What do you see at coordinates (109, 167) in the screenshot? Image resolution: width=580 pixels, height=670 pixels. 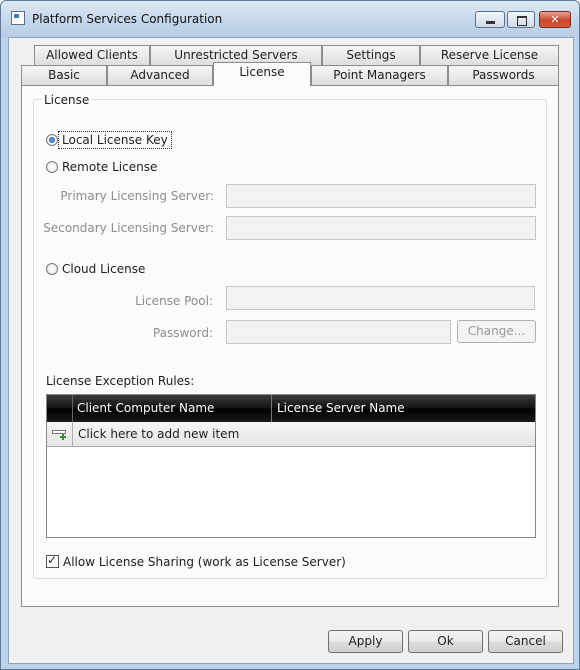 I see `remote-license-label: Remote License` at bounding box center [109, 167].